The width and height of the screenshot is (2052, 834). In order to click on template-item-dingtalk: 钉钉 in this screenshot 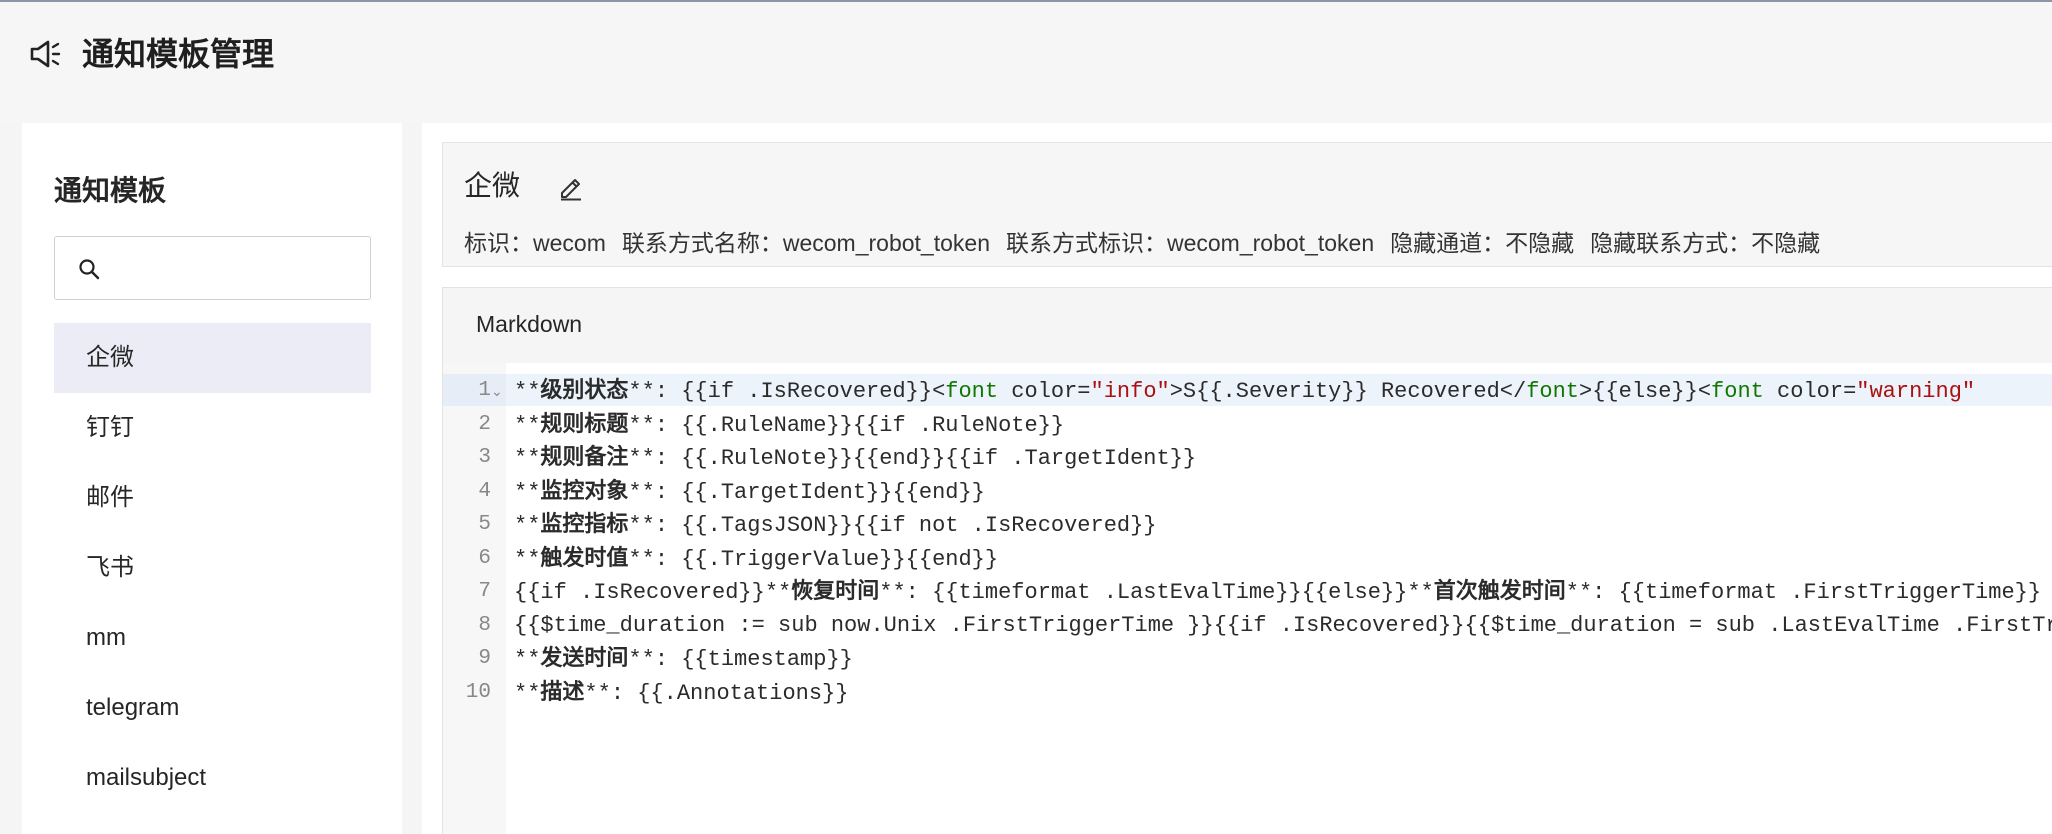, I will do `click(212, 428)`.